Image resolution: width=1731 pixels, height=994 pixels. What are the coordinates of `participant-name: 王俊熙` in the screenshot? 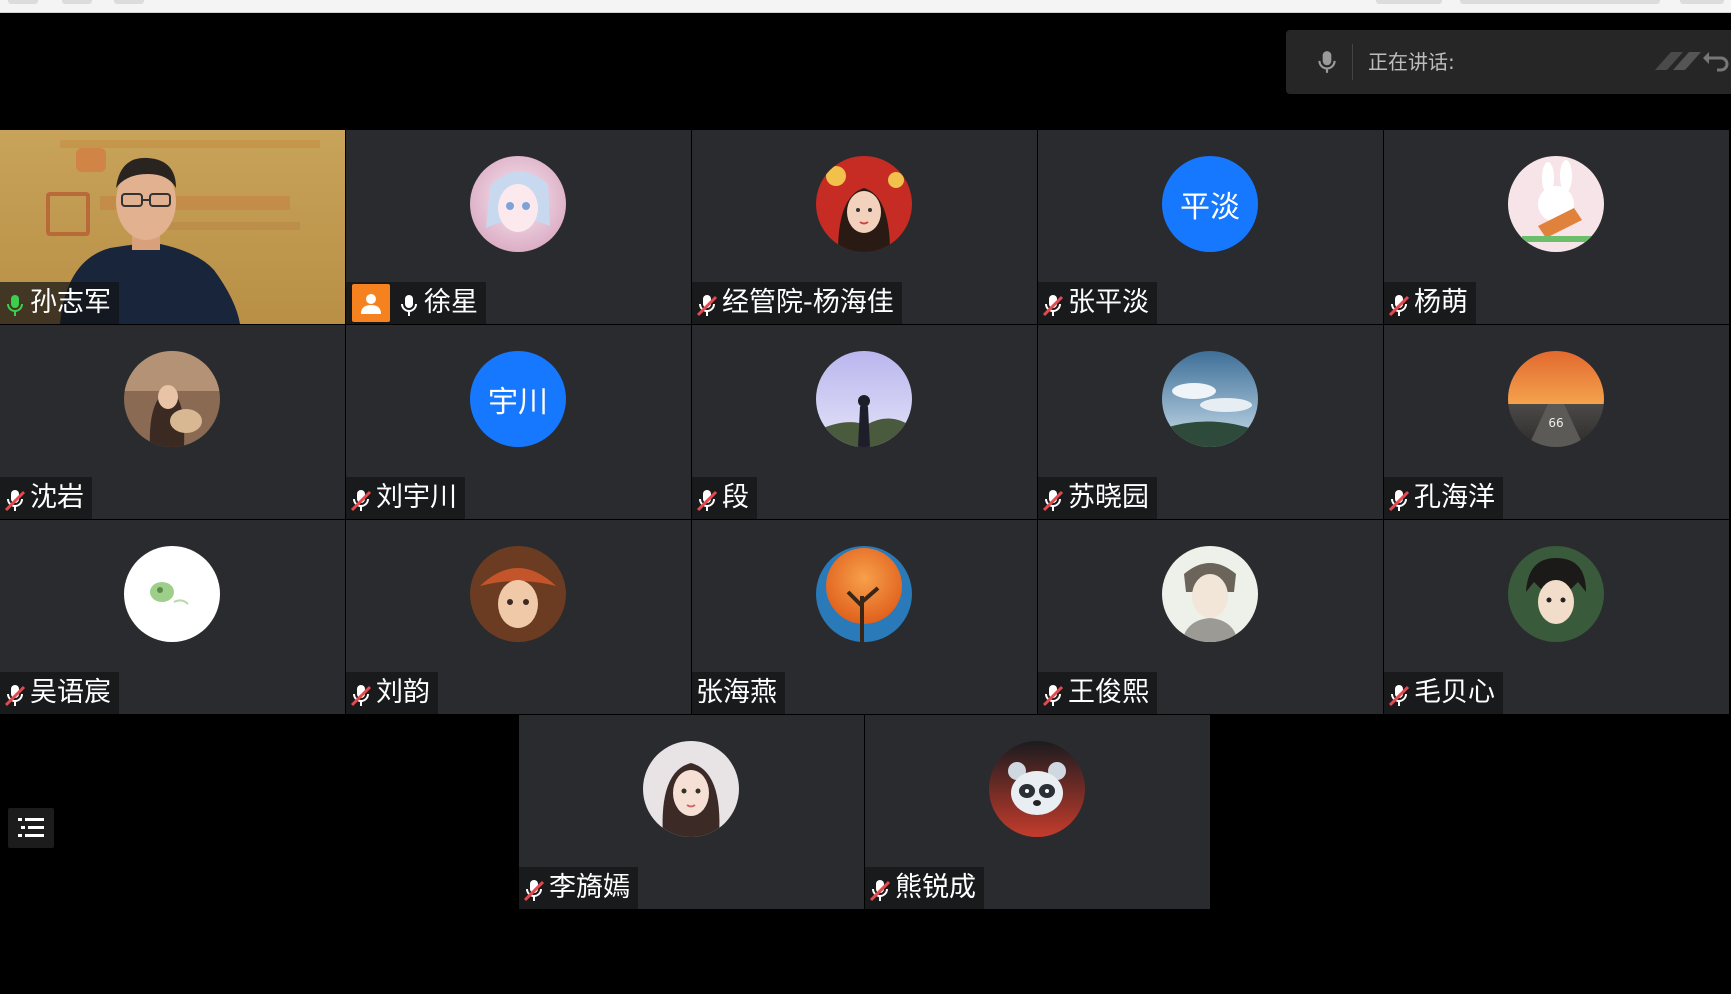 It's located at (1108, 692).